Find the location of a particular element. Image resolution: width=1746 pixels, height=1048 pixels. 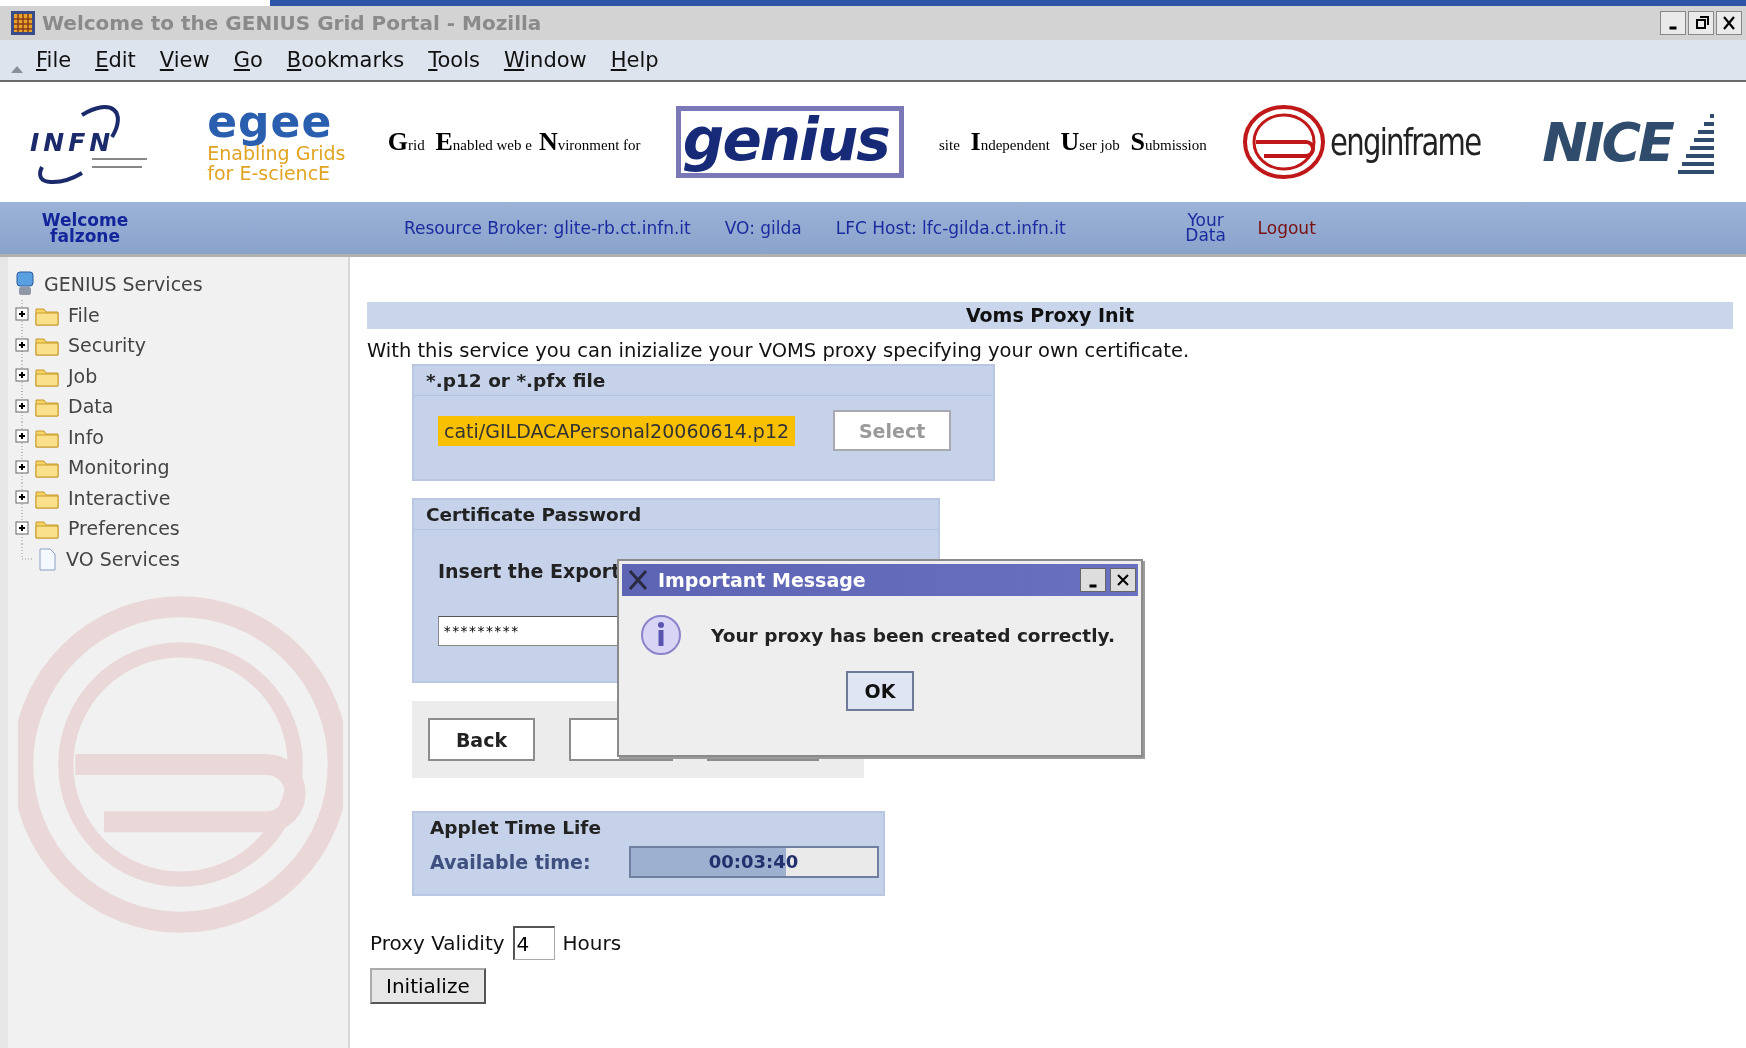

close-icon is located at coordinates (1123, 580).